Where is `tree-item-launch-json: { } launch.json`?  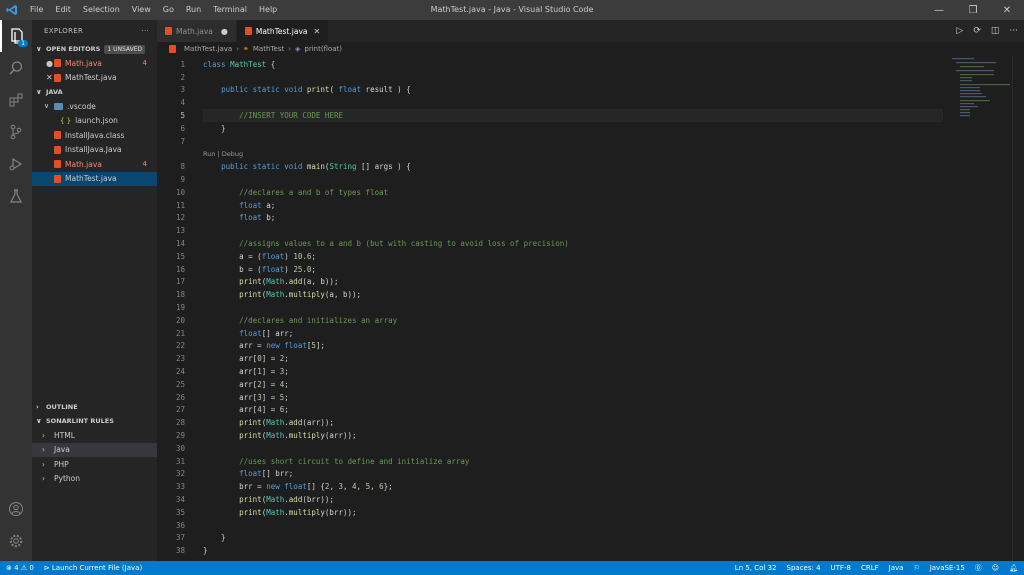 tree-item-launch-json: { } launch.json is located at coordinates (94, 121).